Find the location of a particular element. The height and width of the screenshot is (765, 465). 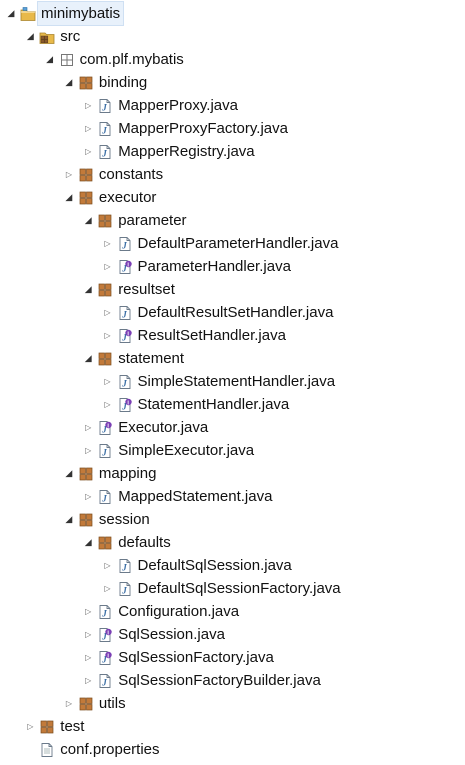

tree-item-label: resultset is located at coordinates (146, 289).